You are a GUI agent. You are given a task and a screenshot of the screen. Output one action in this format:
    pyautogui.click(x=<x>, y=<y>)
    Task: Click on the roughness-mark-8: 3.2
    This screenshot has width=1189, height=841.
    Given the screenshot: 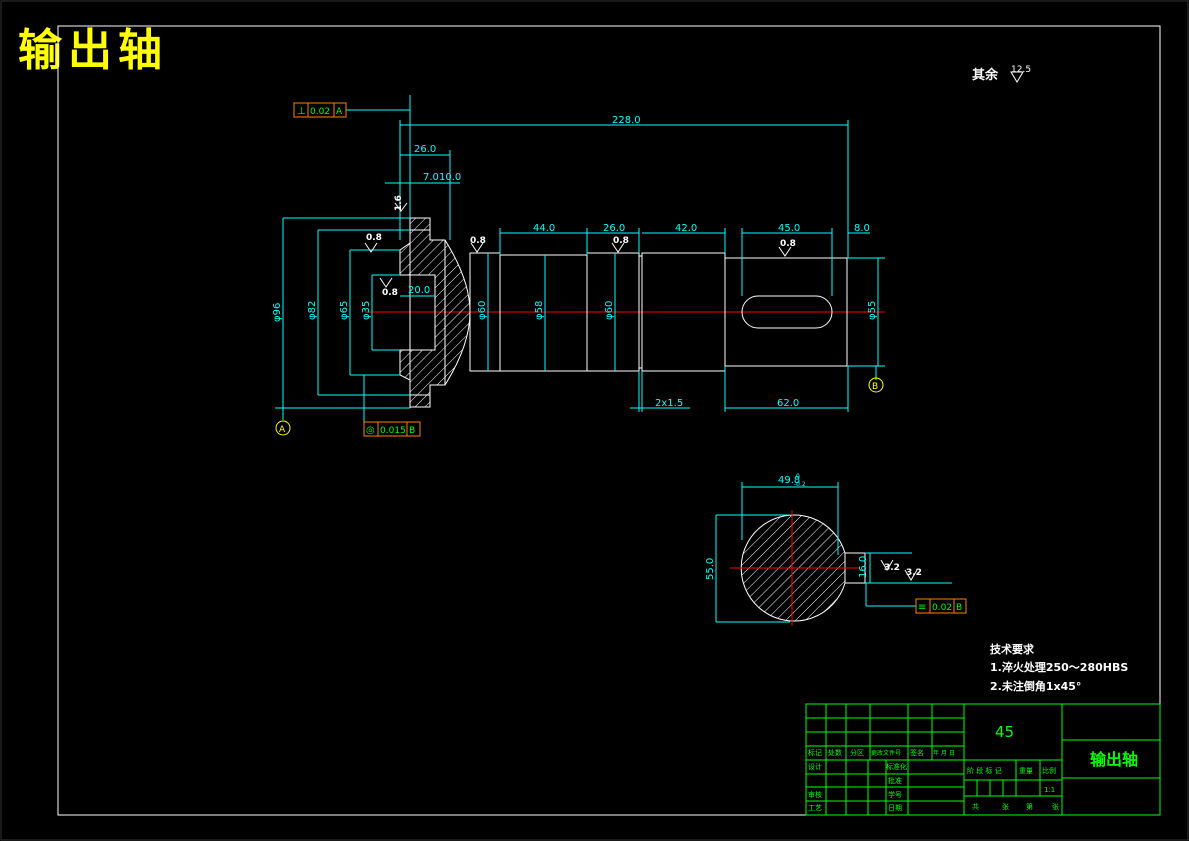 What is the action you would take?
    pyautogui.click(x=914, y=573)
    